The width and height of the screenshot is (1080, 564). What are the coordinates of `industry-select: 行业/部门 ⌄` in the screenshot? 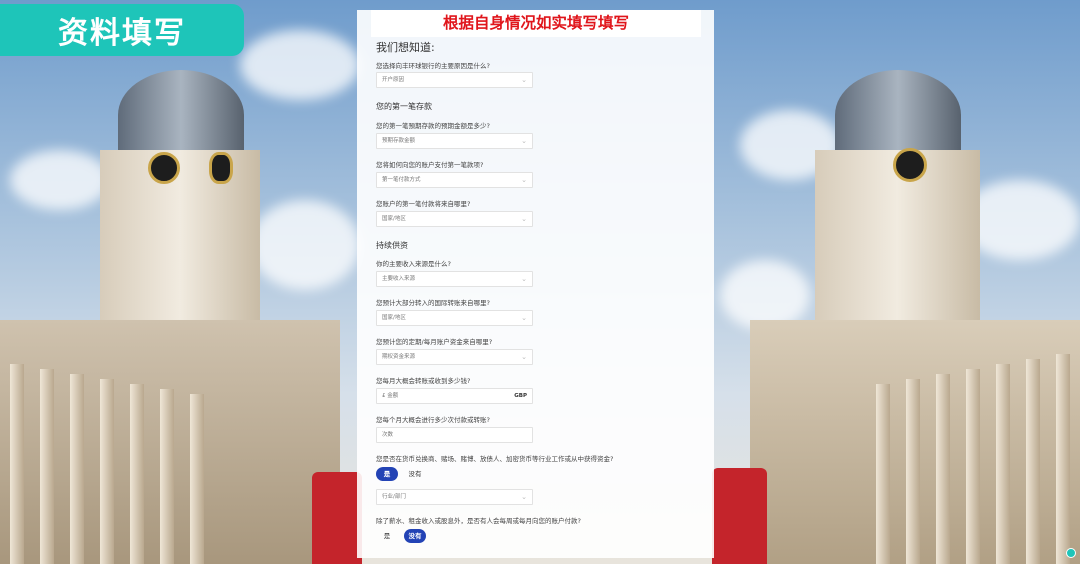 It's located at (454, 497).